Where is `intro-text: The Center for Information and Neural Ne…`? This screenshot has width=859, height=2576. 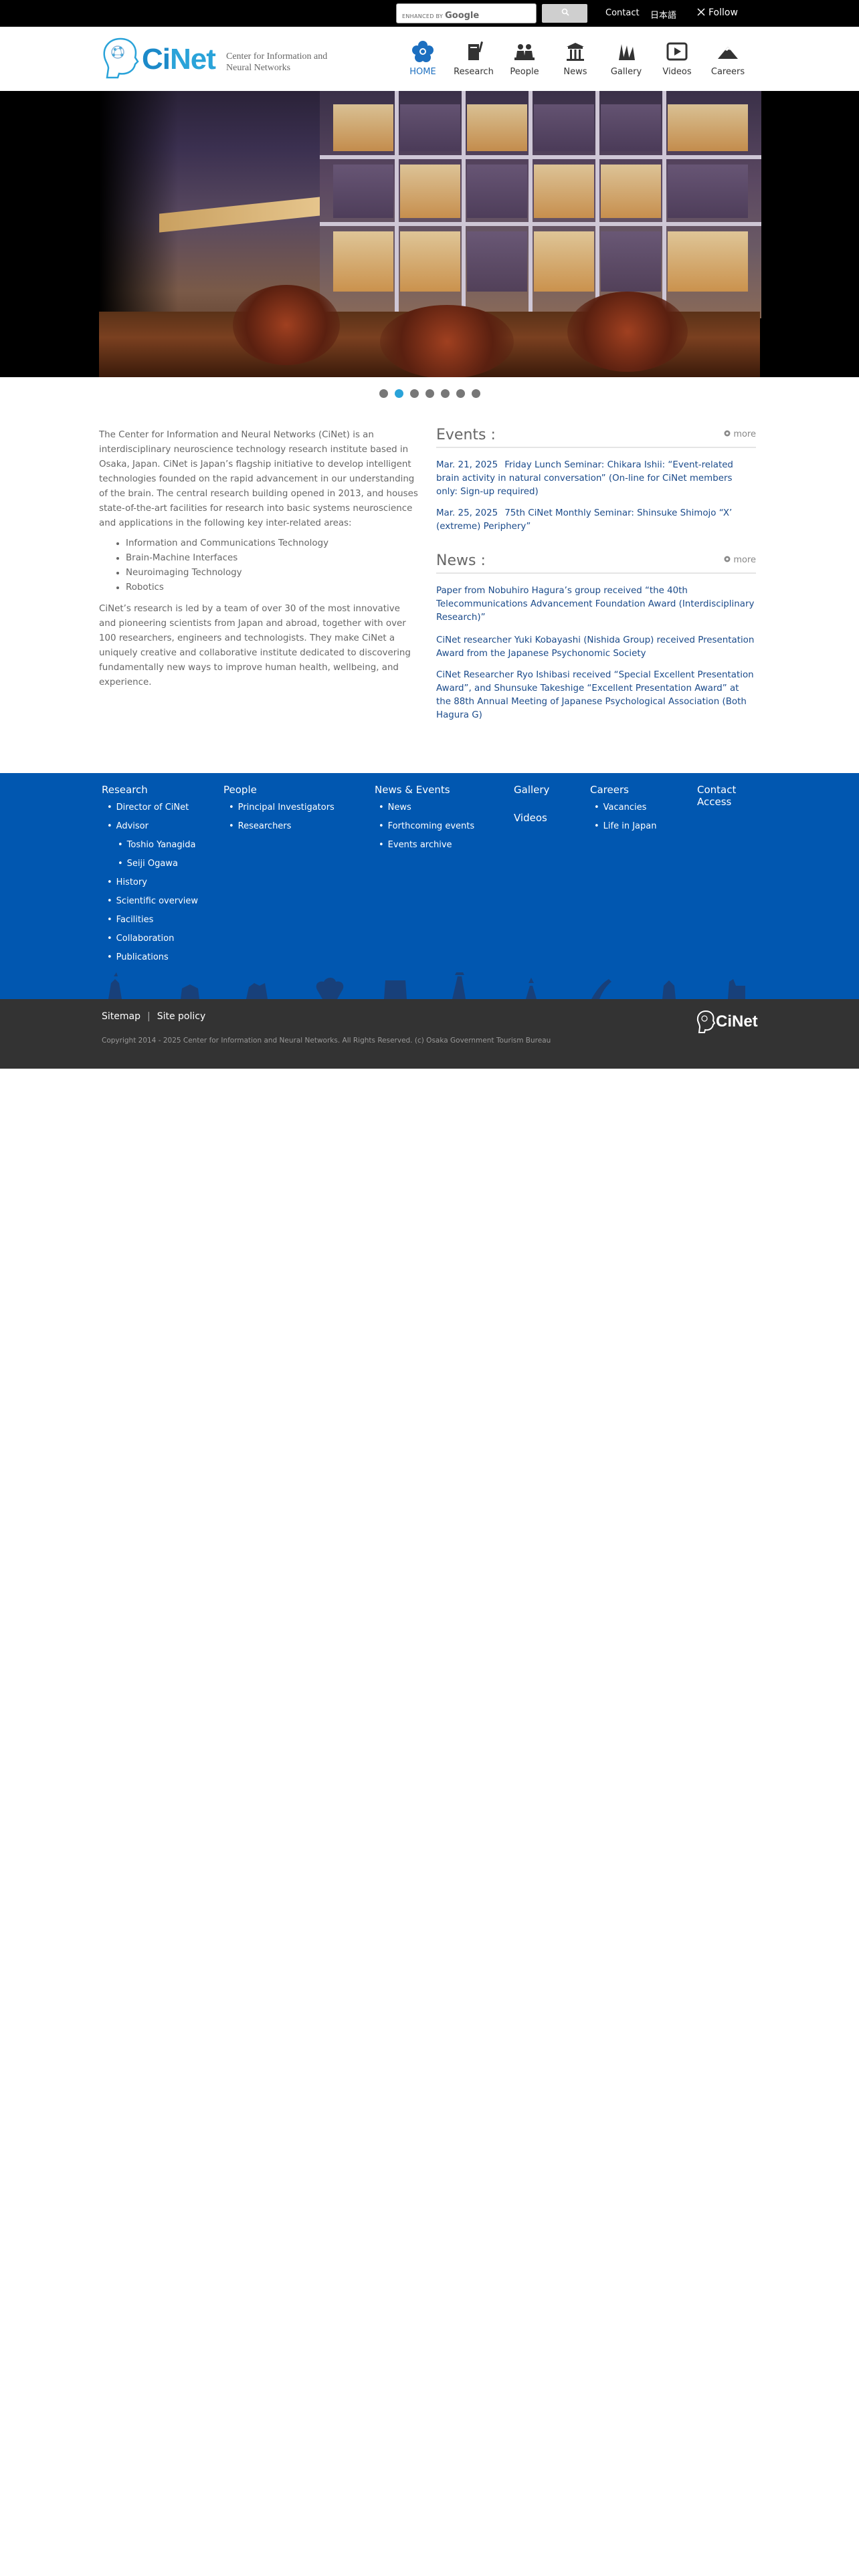 intro-text: The Center for Information and Neural Ne… is located at coordinates (259, 561).